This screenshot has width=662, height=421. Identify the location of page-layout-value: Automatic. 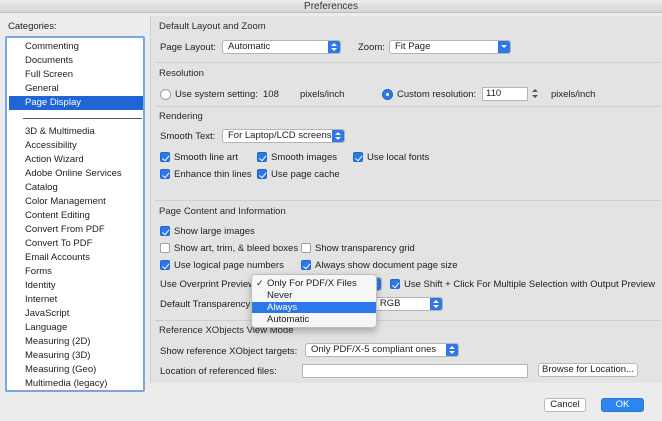
(249, 46).